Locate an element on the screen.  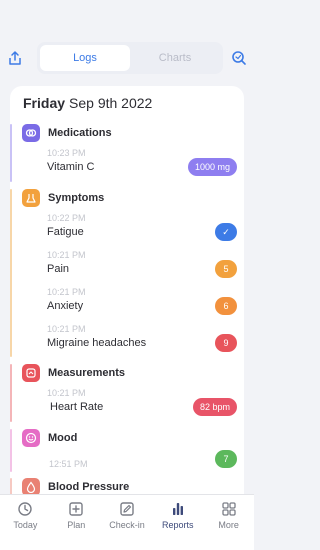
symptom-icon is located at coordinates (31, 198).